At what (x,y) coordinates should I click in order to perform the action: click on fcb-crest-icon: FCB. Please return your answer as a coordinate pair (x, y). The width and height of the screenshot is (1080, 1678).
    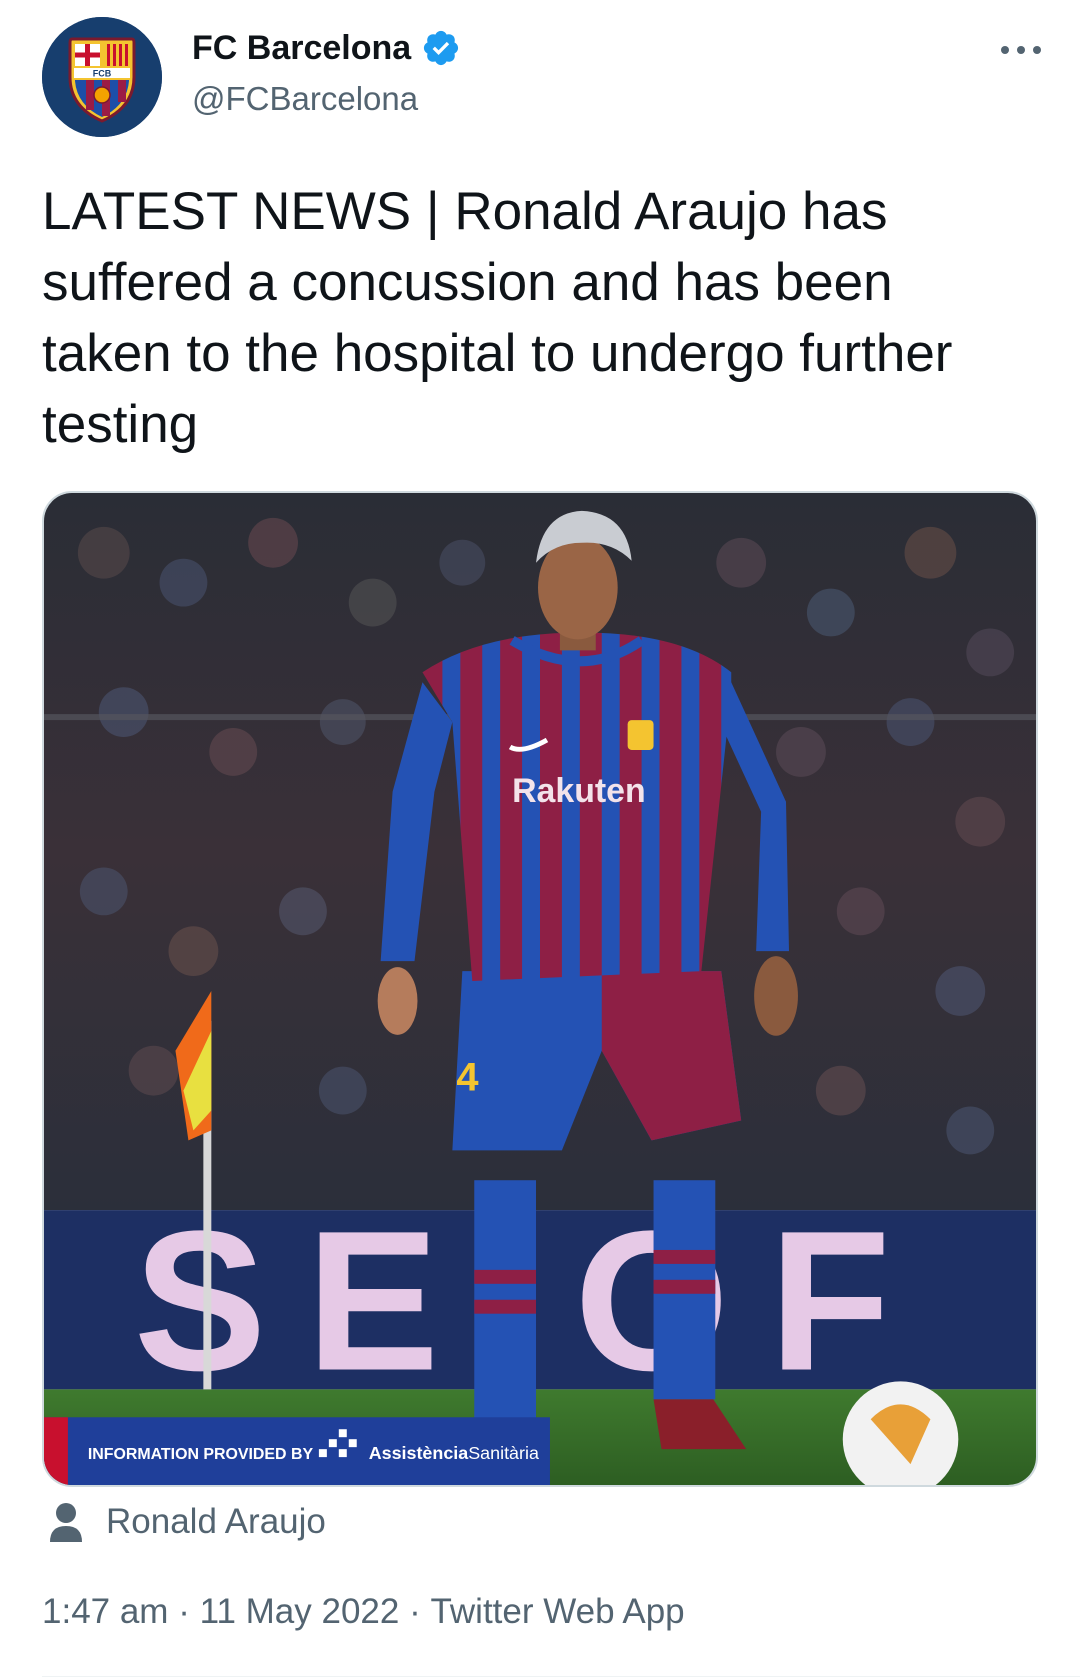
    Looking at the image, I should click on (102, 77).